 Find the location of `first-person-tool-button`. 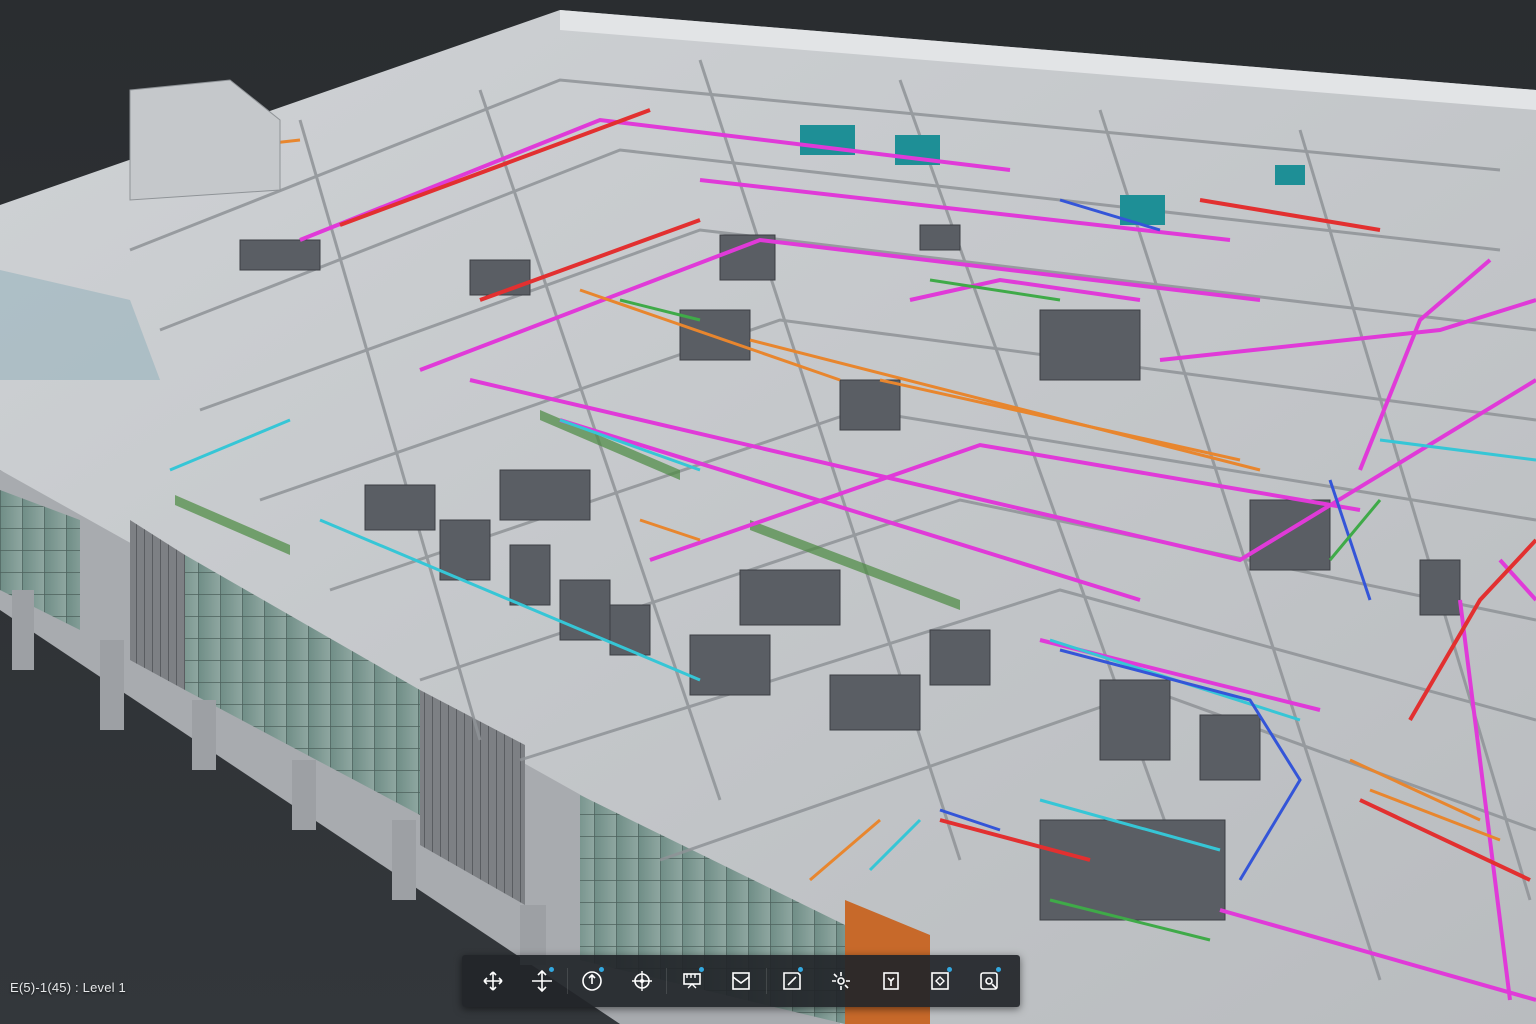

first-person-tool-button is located at coordinates (641, 981).